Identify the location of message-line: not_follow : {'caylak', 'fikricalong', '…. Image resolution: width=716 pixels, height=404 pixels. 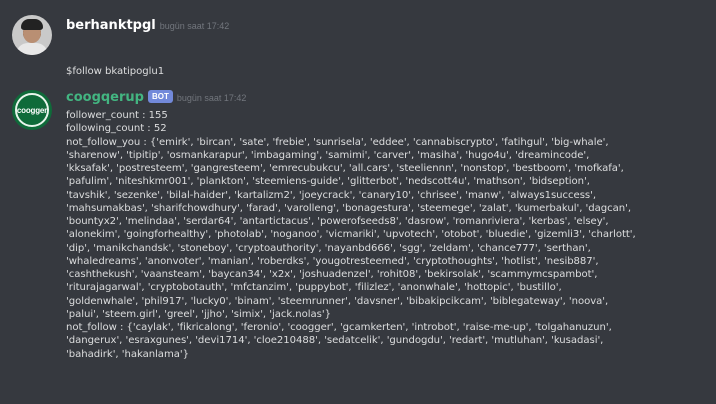
(339, 327).